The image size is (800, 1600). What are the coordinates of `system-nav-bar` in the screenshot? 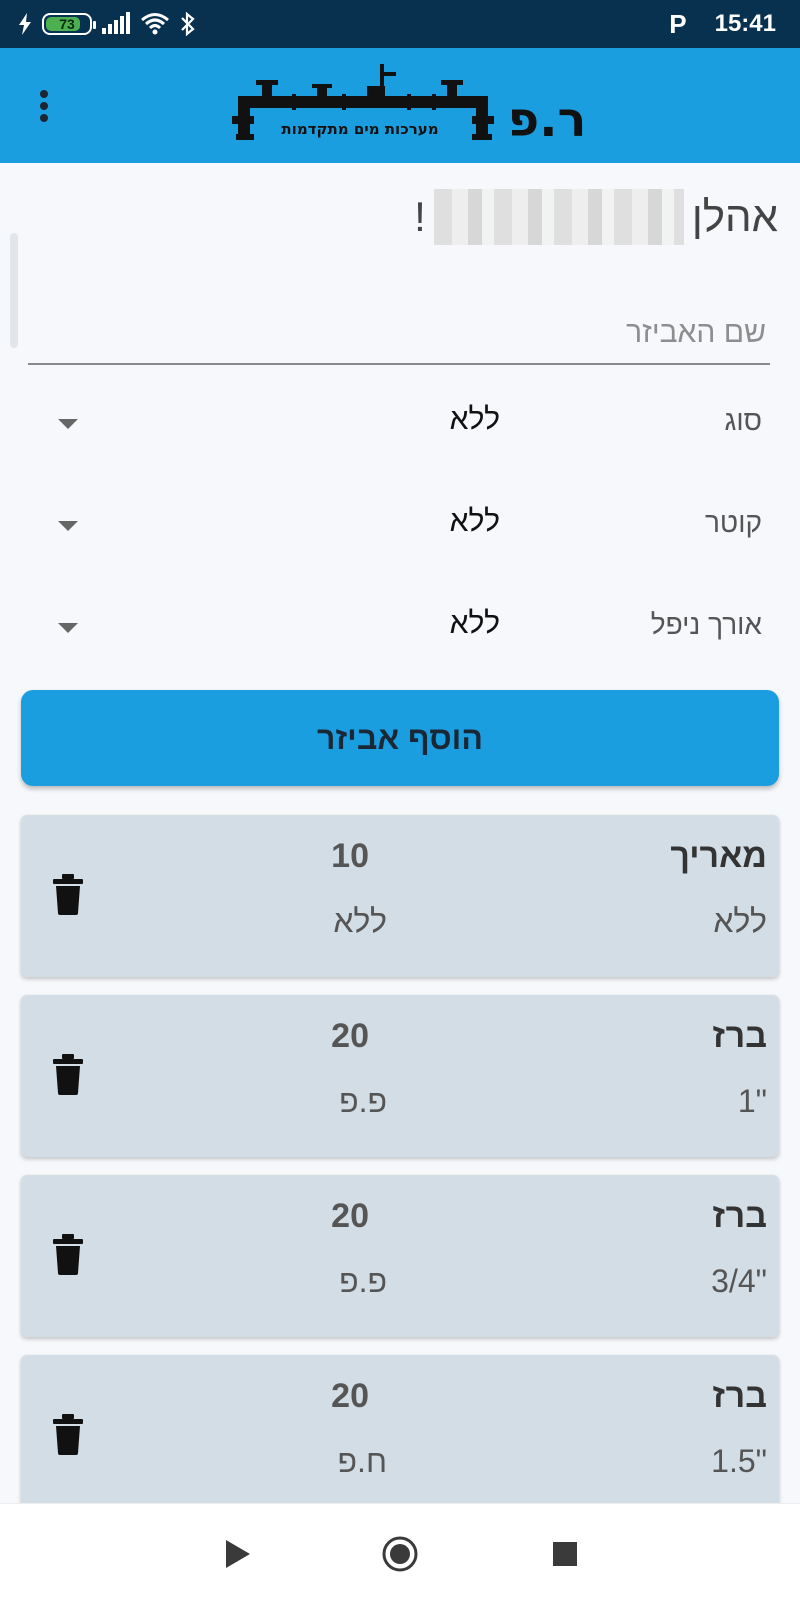 It's located at (400, 1551).